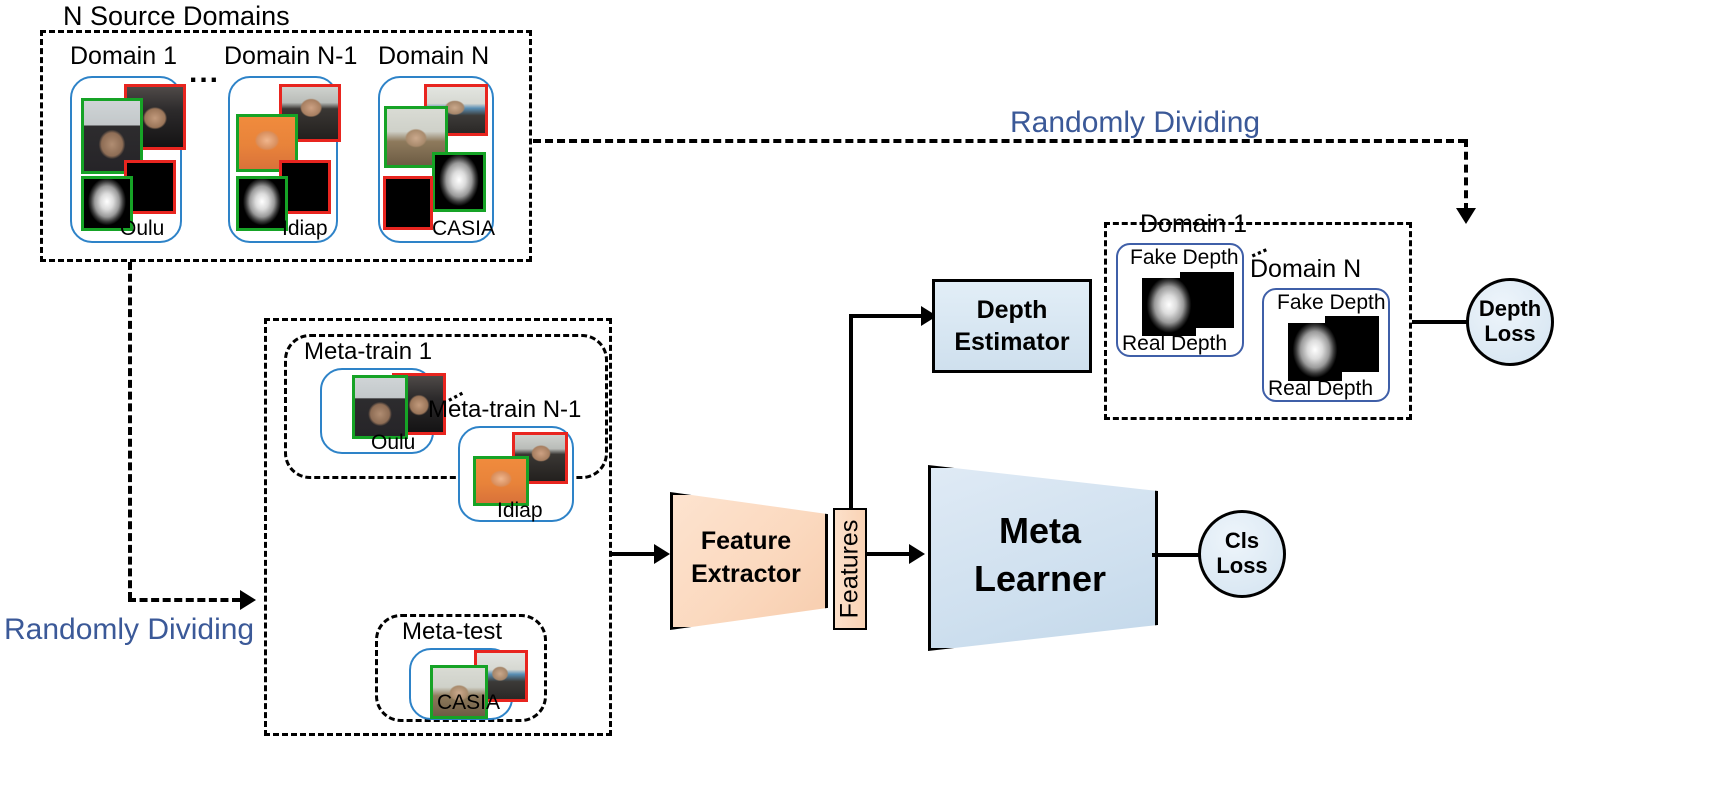 The image size is (1718, 806). Describe the element at coordinates (1012, 326) in the screenshot. I see `depth-estimator-block: Depth Estimator` at that location.